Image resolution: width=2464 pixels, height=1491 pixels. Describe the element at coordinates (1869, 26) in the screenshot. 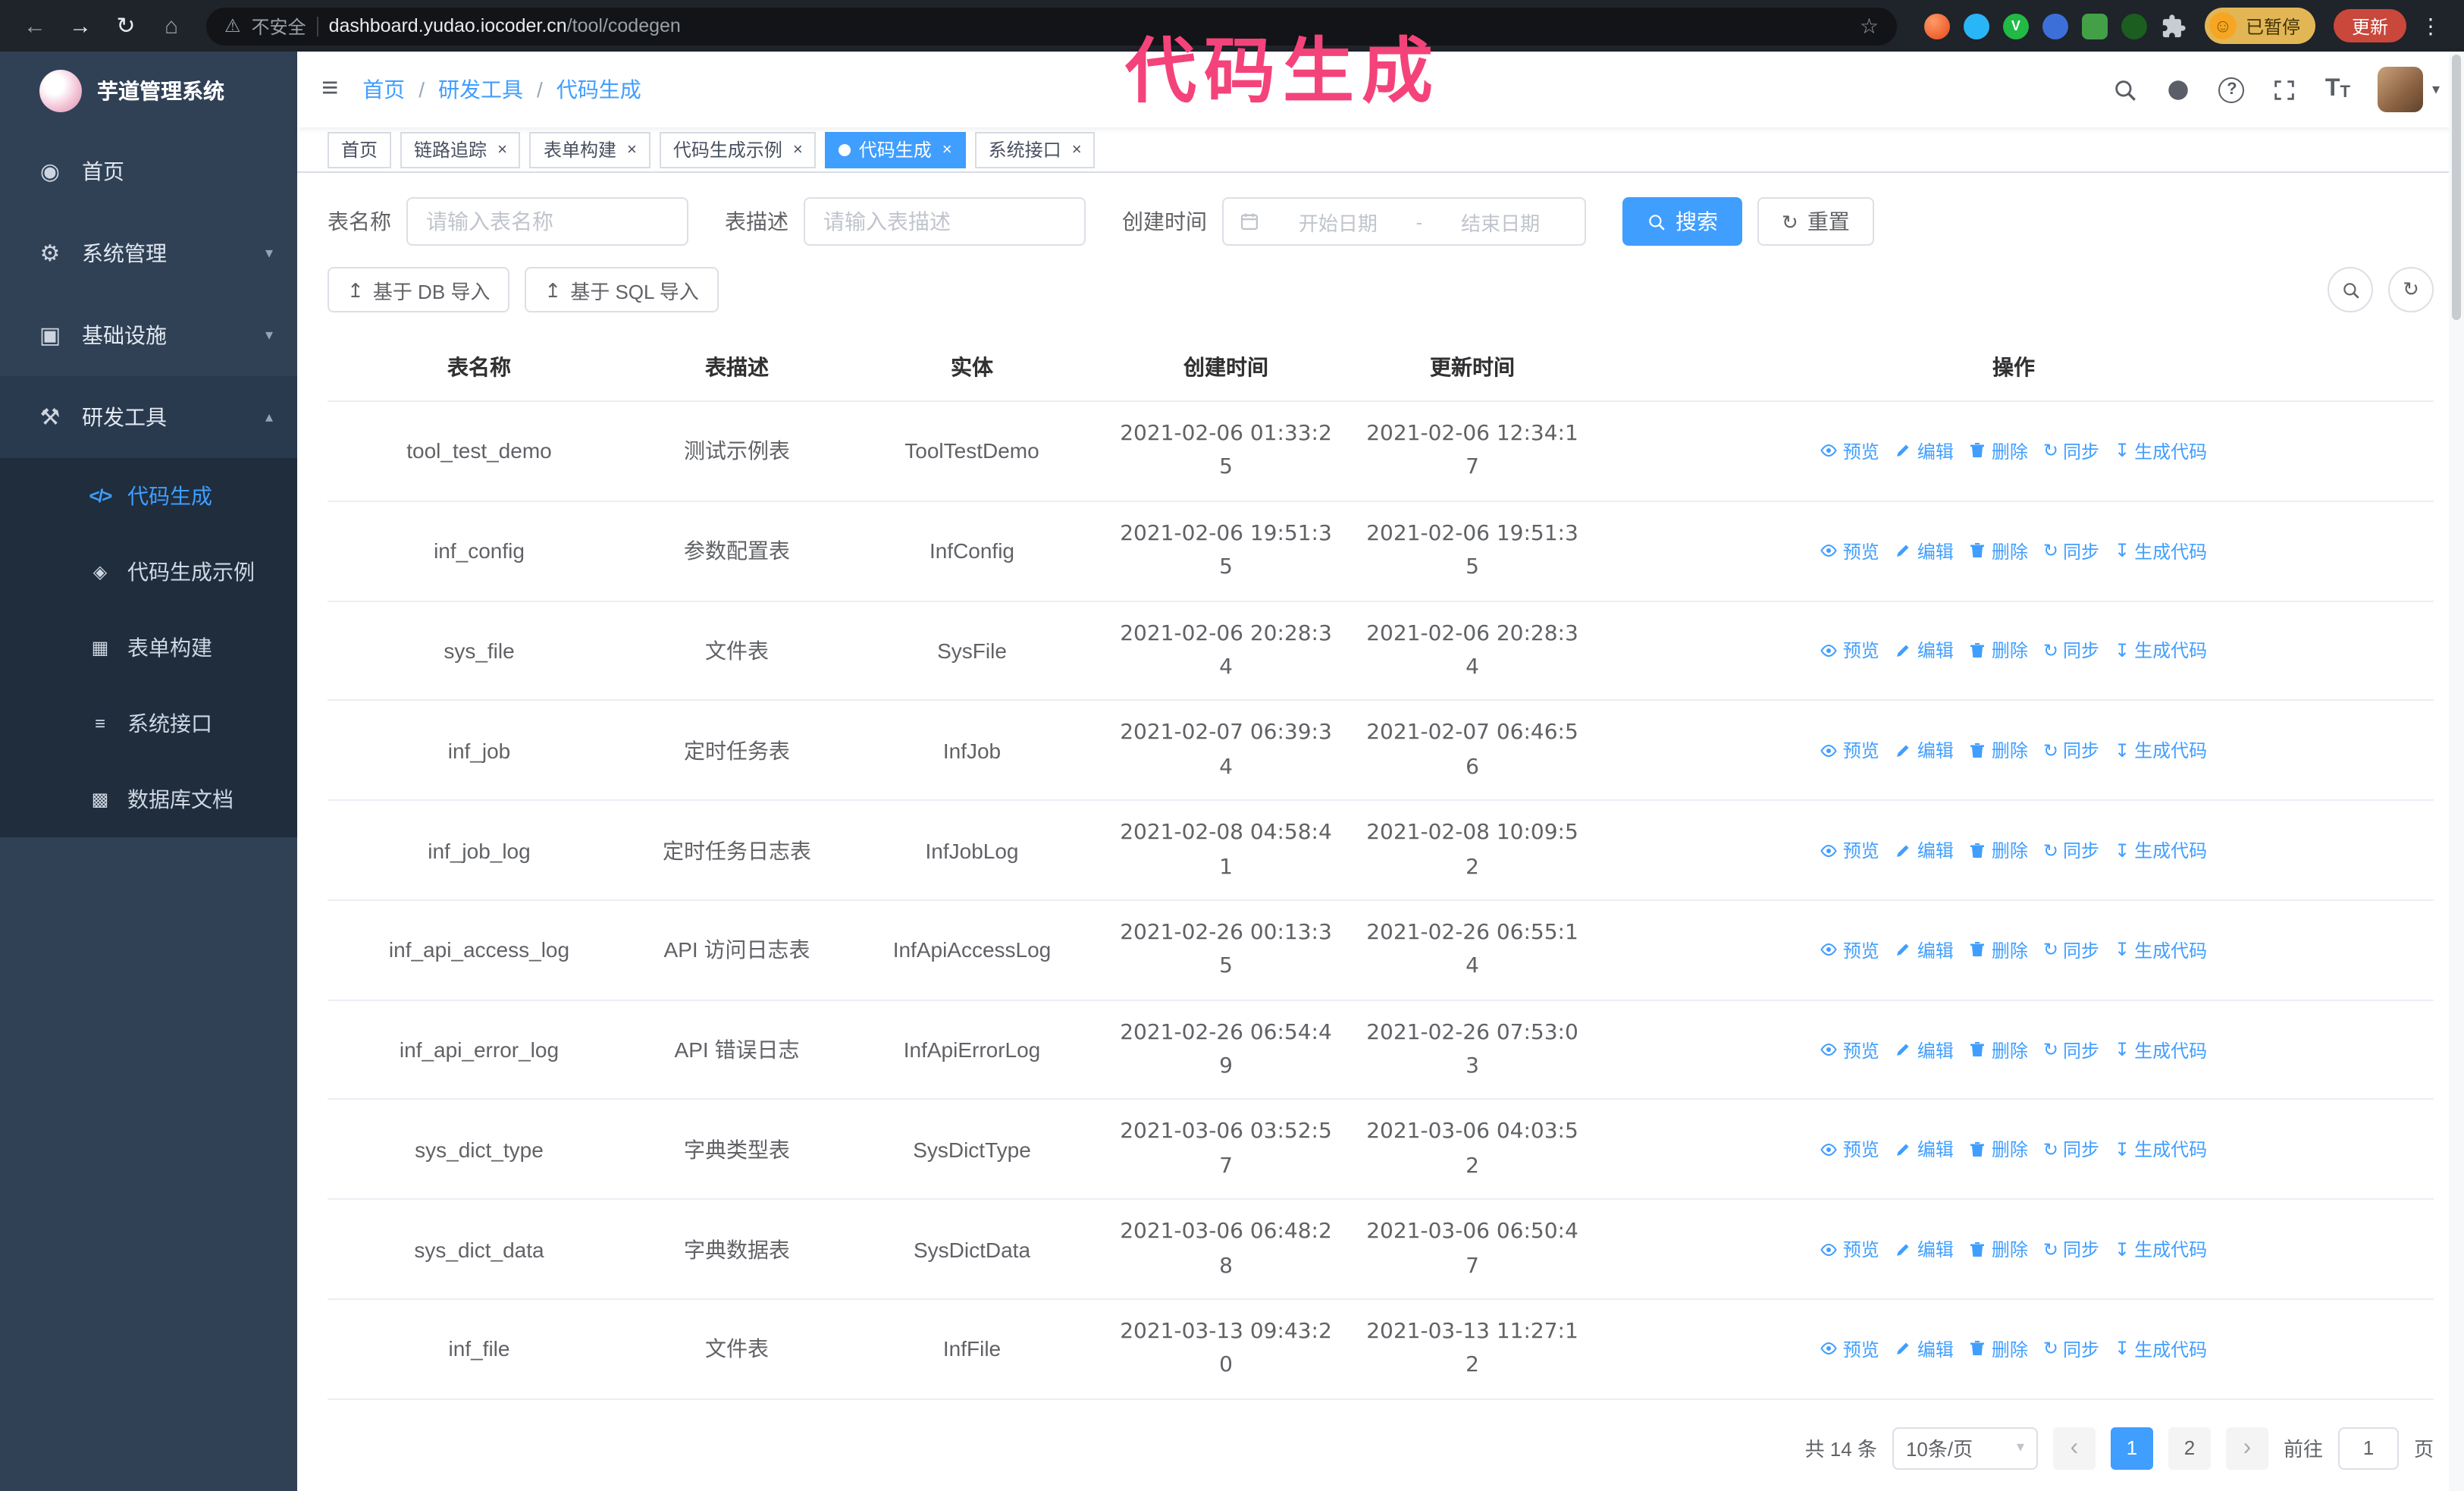

I see `bookmark-star-icon: ☆` at that location.